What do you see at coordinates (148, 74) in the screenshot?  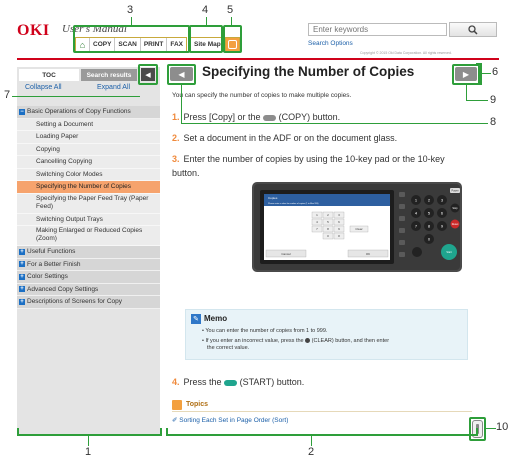 I see `callout-7-box` at bounding box center [148, 74].